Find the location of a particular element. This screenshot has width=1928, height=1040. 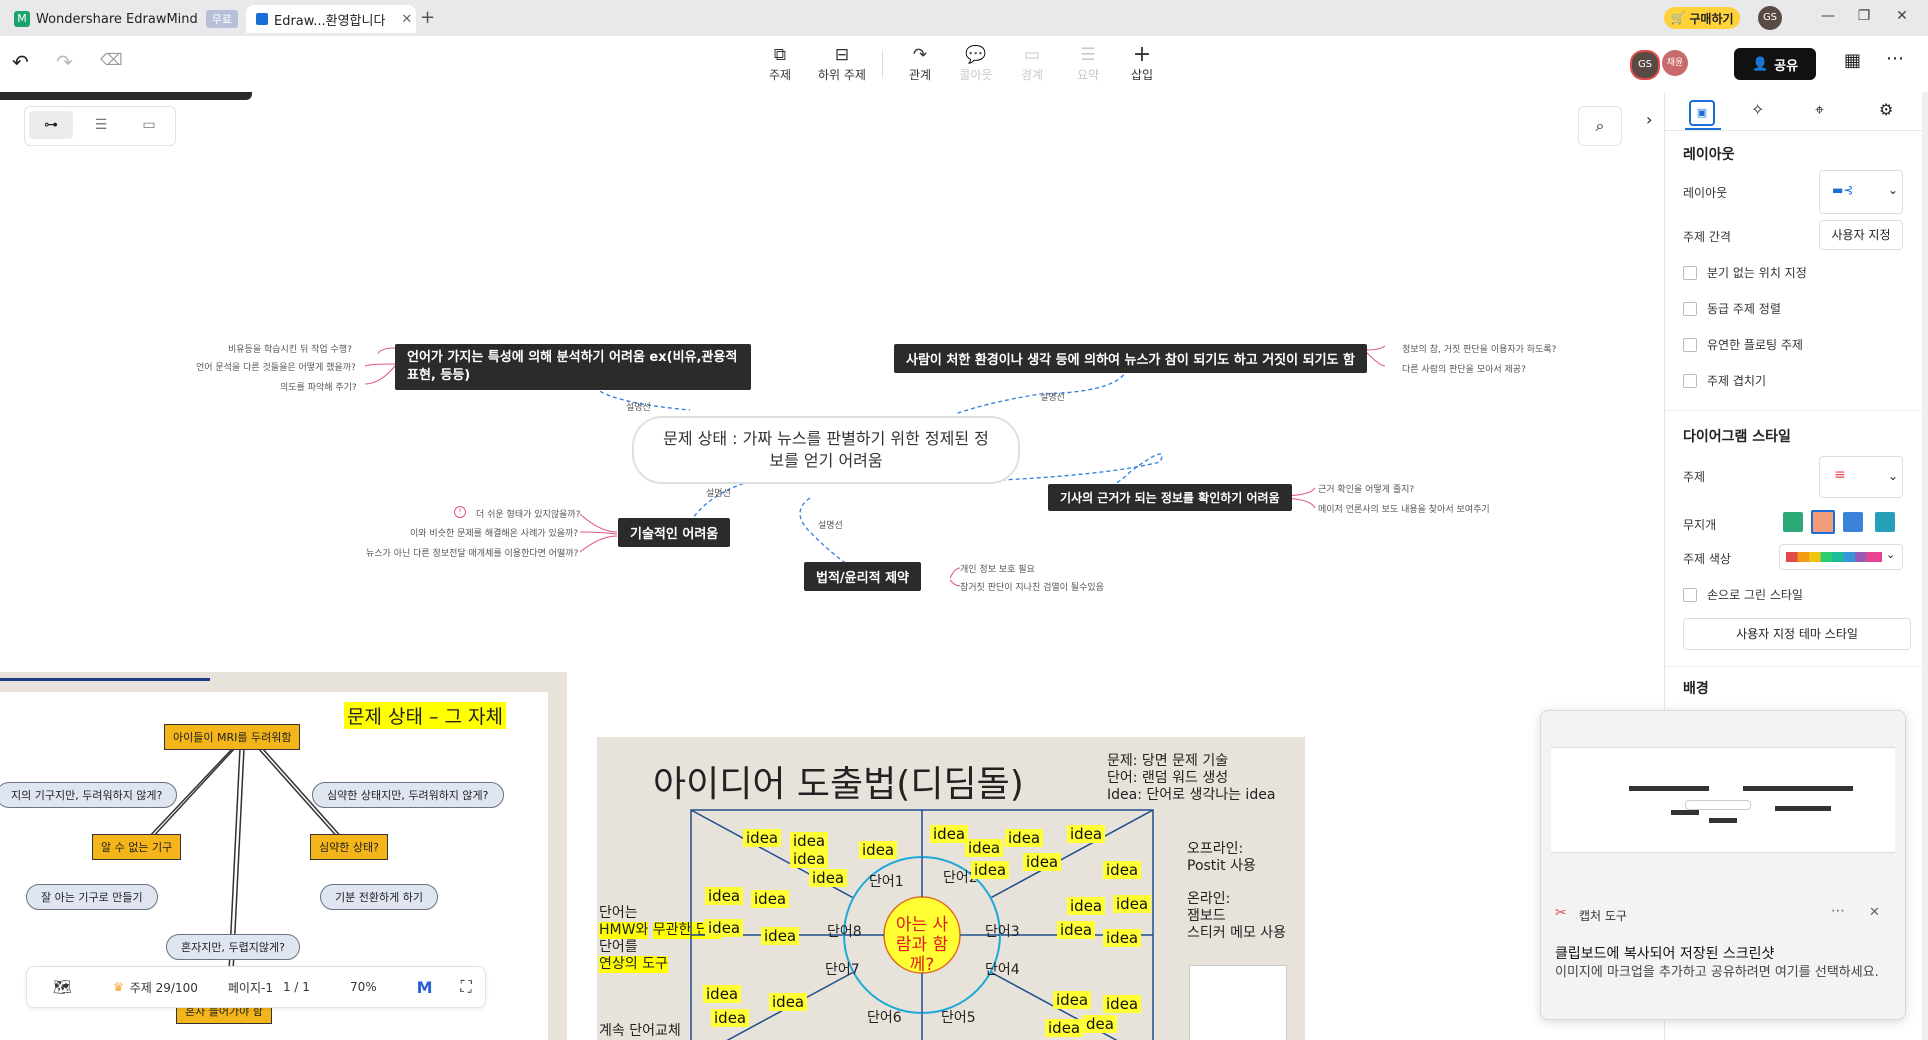

layout-select: ▬⊰ ⌄ is located at coordinates (1861, 192).